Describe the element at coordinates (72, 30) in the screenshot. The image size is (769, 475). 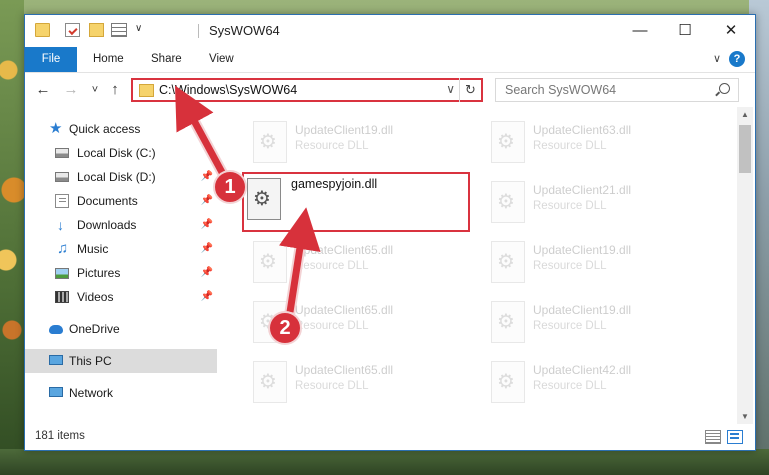
I see `properties-icon` at that location.